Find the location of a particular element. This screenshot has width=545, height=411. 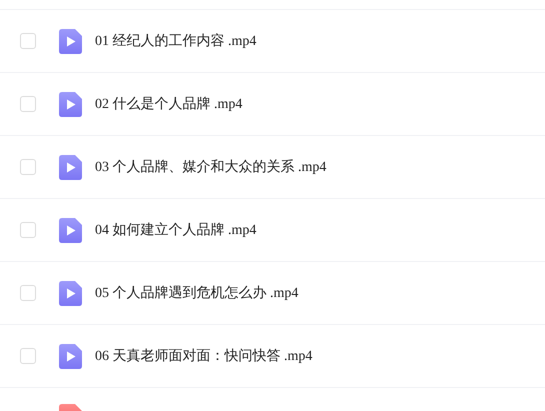

file-name: 01 经纪人的工作内容 .mp4 is located at coordinates (175, 41).